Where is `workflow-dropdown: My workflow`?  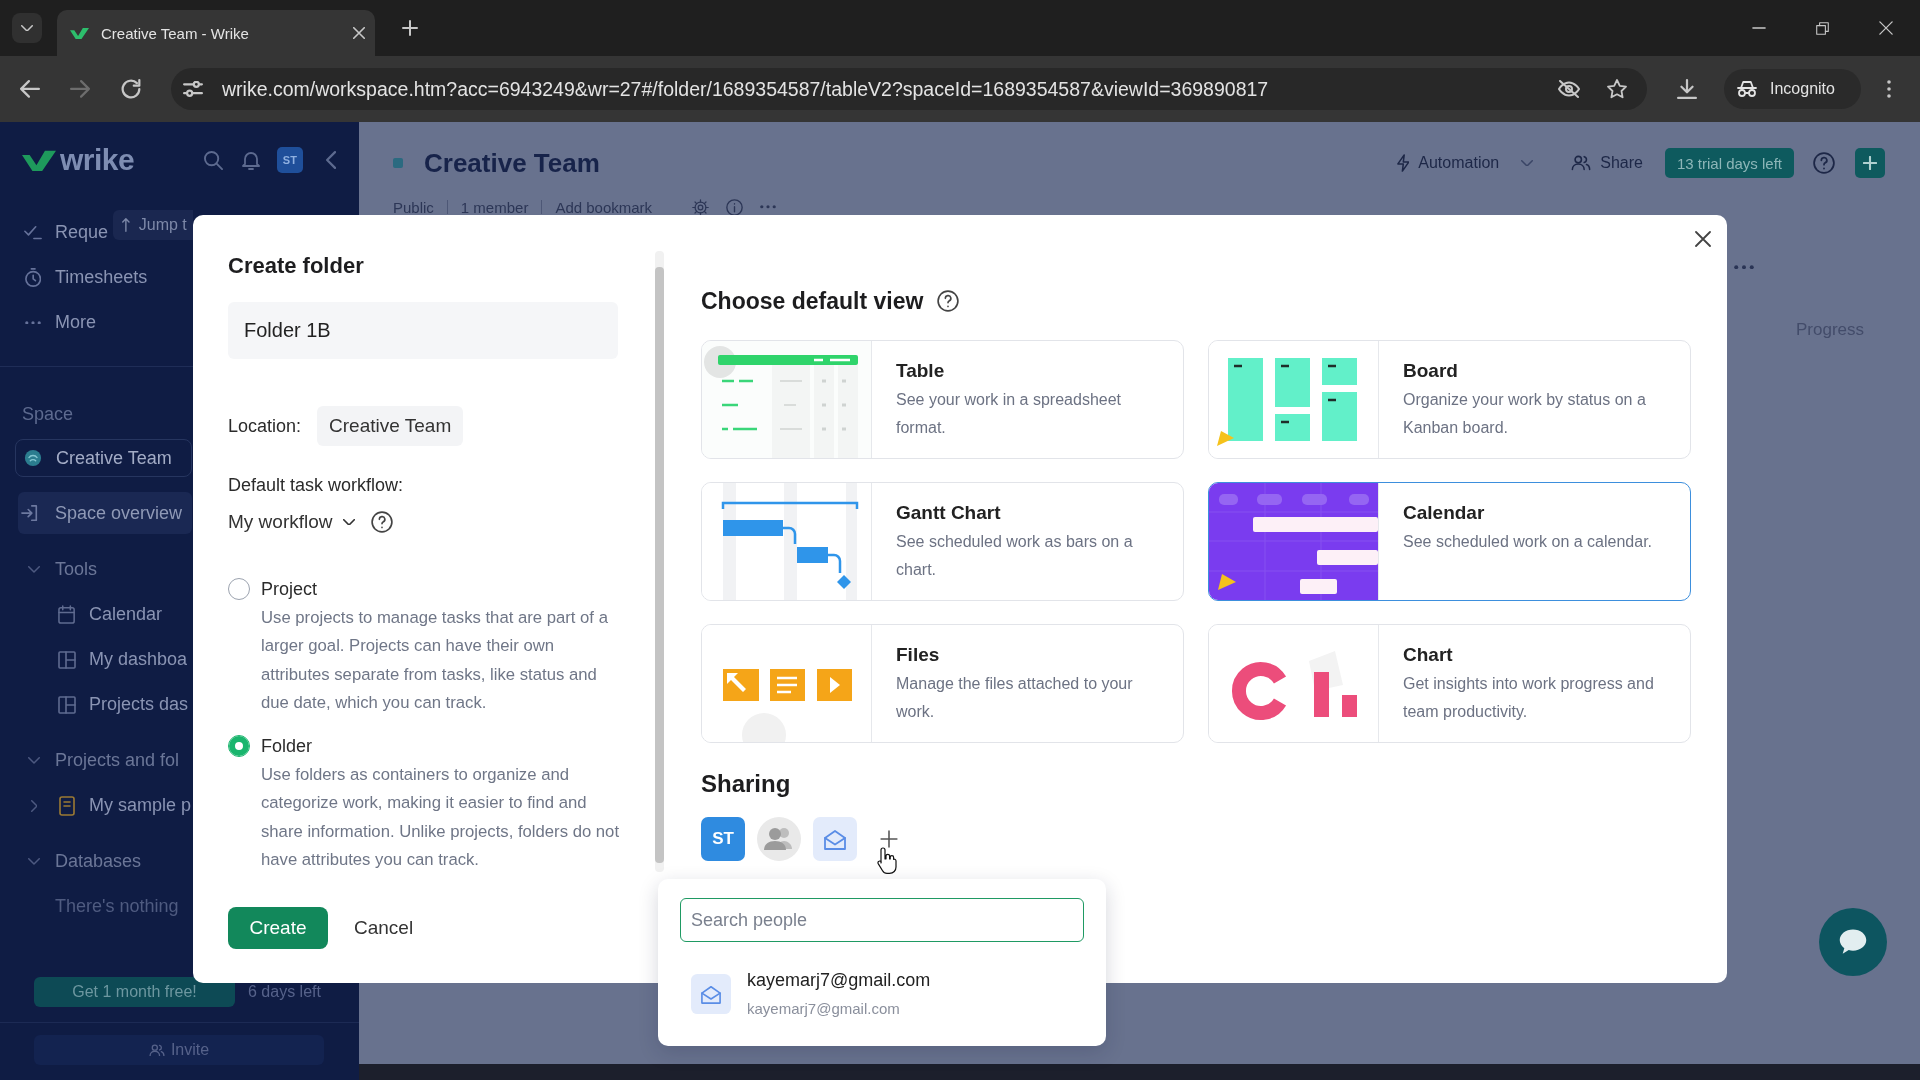
workflow-dropdown: My workflow is located at coordinates (291, 522).